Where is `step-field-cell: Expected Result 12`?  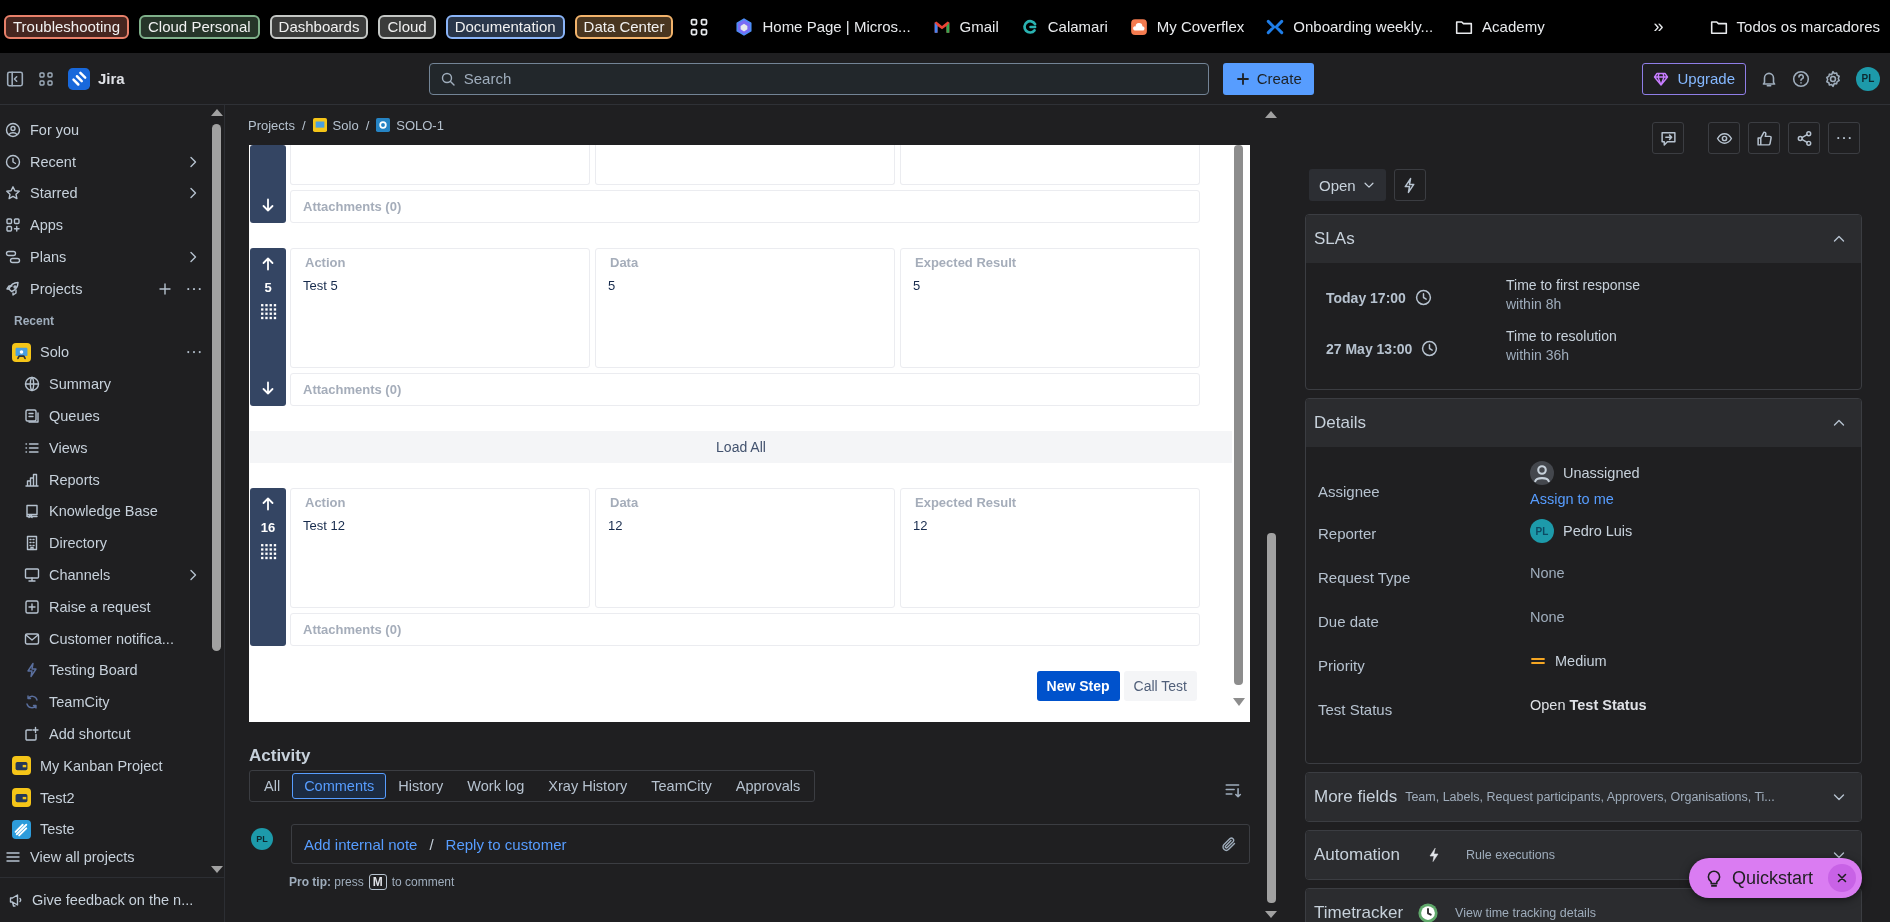 step-field-cell: Expected Result 12 is located at coordinates (1050, 548).